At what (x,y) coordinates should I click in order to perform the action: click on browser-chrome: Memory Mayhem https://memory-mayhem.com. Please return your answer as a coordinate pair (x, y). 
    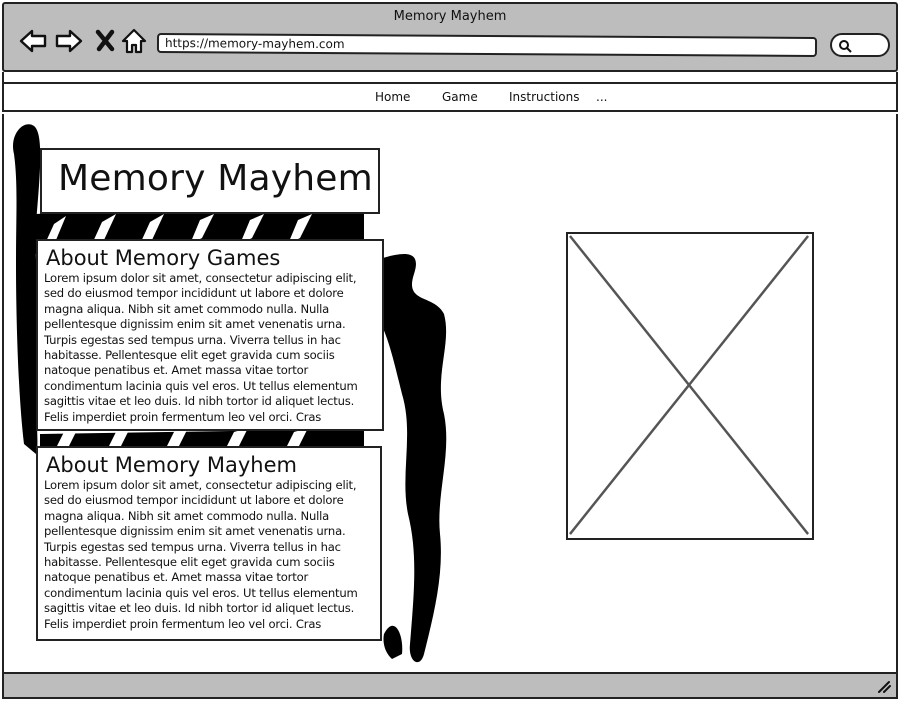
    Looking at the image, I should click on (450, 37).